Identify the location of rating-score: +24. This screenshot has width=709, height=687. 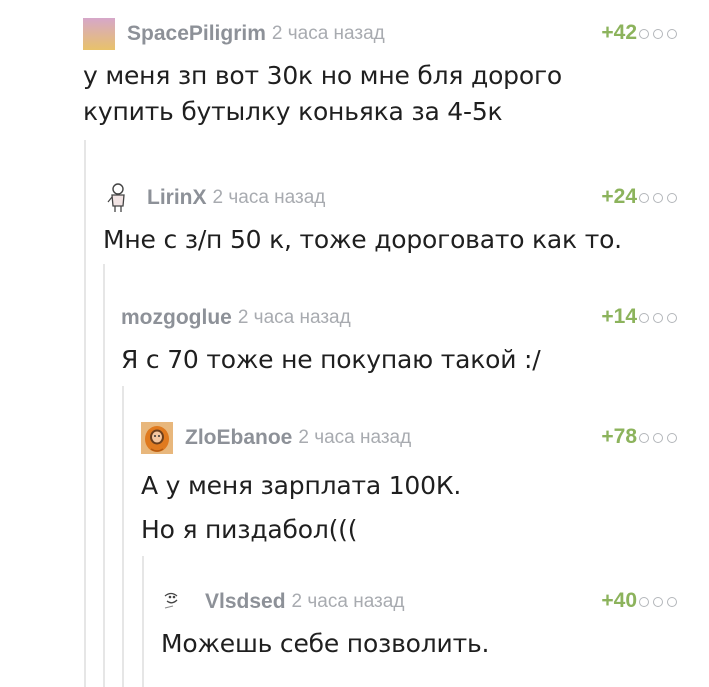
(619, 196).